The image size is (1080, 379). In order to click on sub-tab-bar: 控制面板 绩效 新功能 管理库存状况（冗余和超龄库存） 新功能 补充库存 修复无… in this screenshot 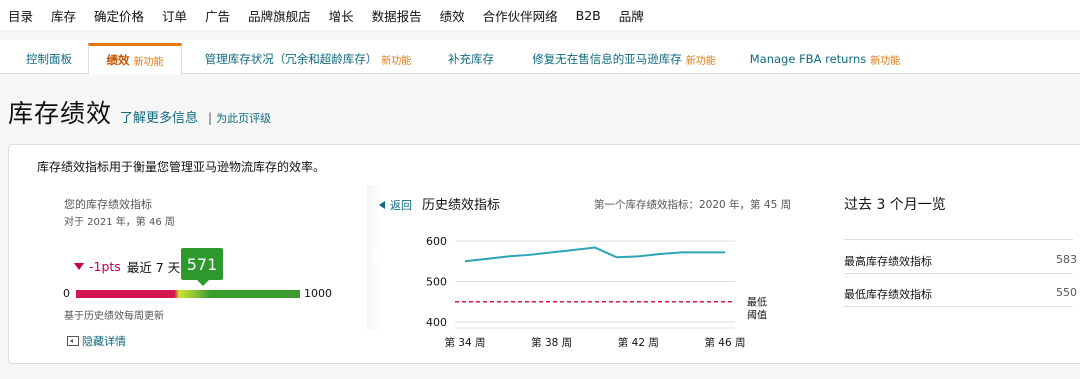, I will do `click(540, 57)`.